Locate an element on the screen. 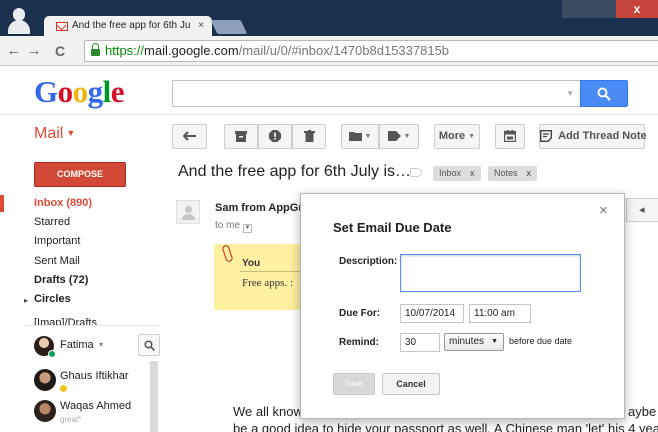  browser-profile-icon is located at coordinates (19, 21).